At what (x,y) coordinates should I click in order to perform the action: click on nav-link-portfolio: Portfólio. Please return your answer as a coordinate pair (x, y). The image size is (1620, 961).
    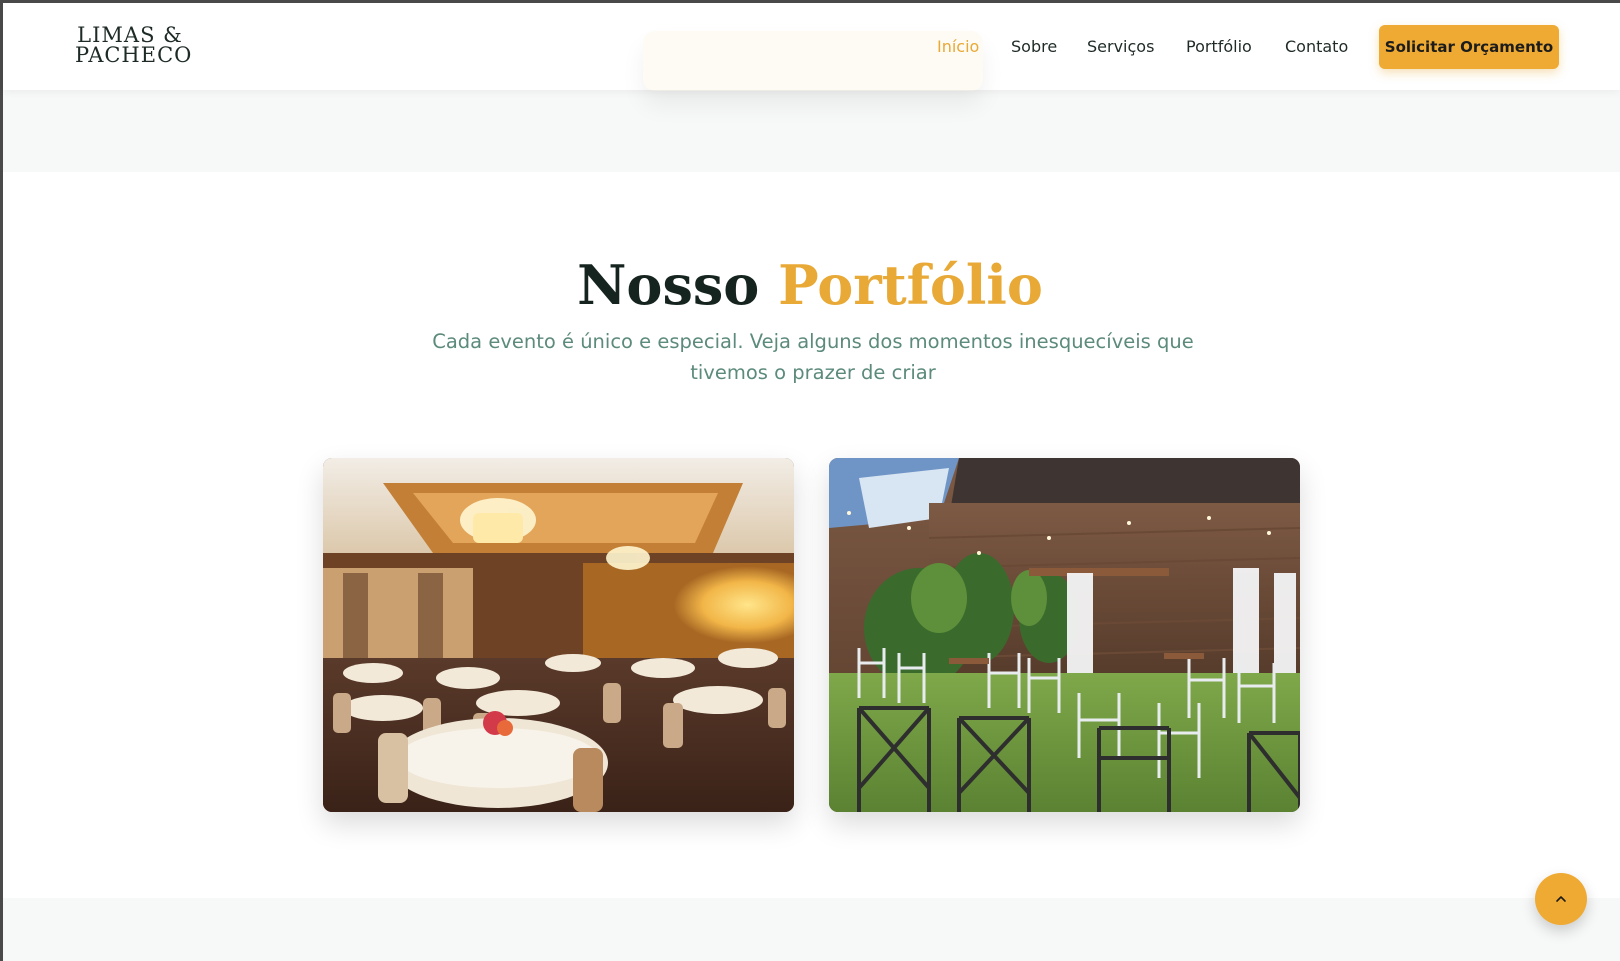
    Looking at the image, I should click on (1219, 46).